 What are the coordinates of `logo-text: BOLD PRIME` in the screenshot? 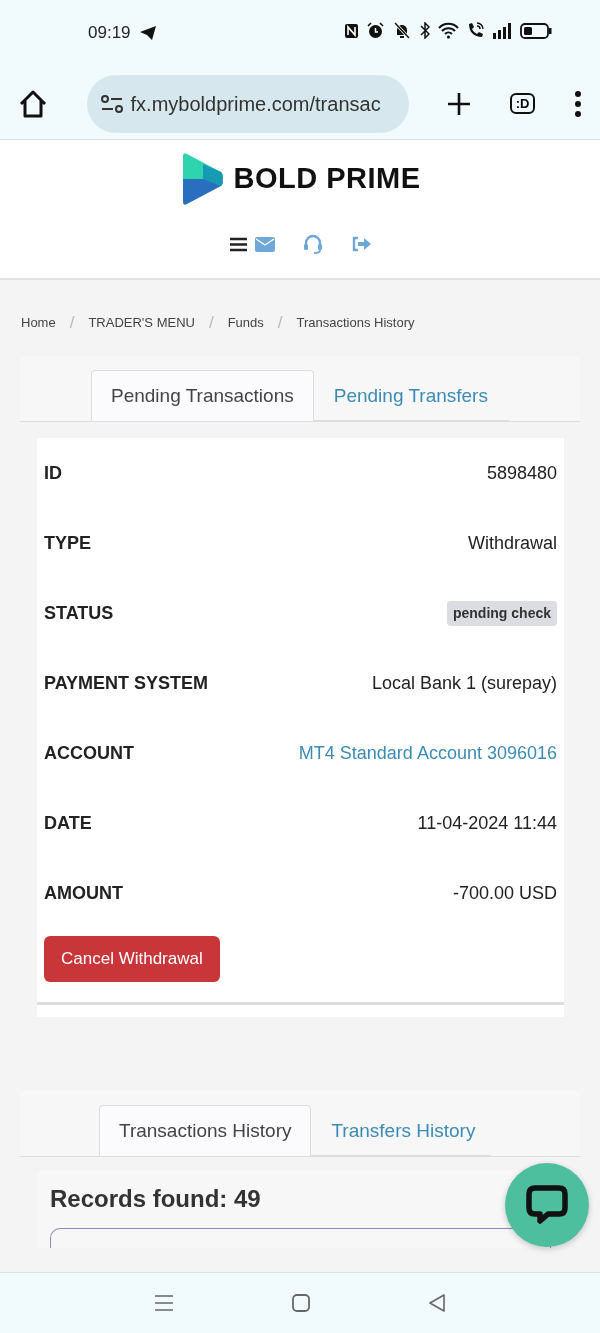 It's located at (327, 179).